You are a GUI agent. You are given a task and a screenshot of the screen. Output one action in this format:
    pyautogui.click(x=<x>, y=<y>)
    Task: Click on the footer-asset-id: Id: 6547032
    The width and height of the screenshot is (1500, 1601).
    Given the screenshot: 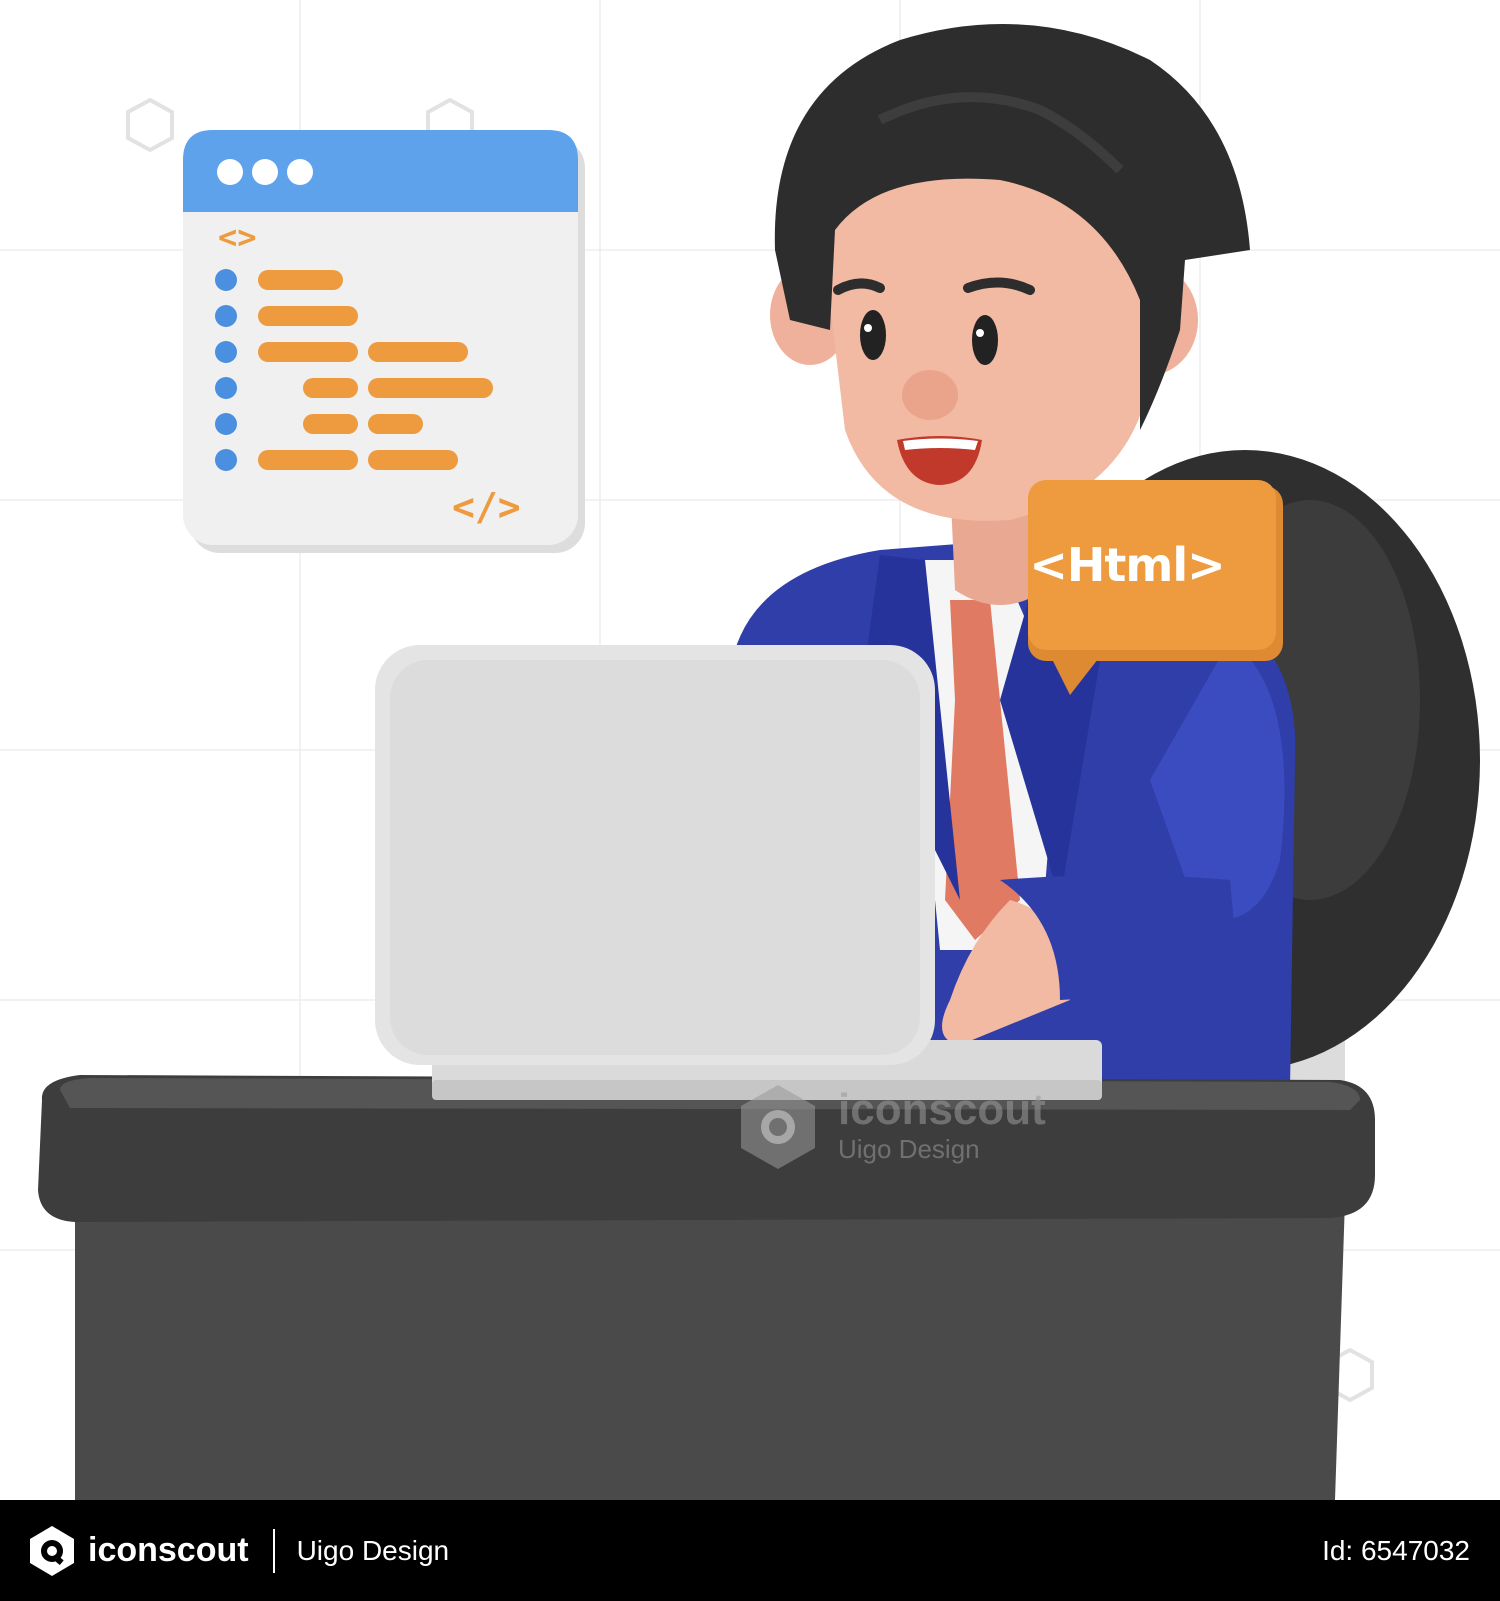 What is the action you would take?
    pyautogui.click(x=1396, y=1550)
    